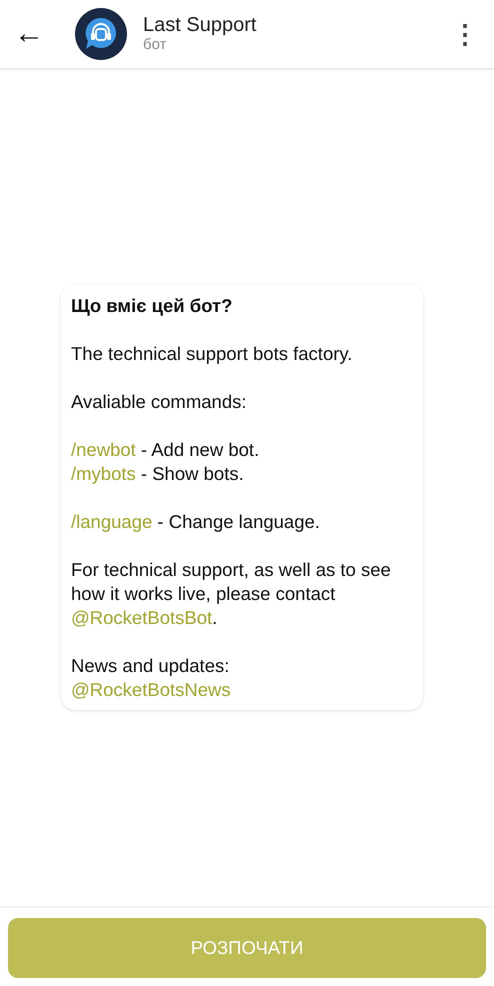  What do you see at coordinates (212, 354) in the screenshot?
I see `message-paragraph: The technical support bots factory.` at bounding box center [212, 354].